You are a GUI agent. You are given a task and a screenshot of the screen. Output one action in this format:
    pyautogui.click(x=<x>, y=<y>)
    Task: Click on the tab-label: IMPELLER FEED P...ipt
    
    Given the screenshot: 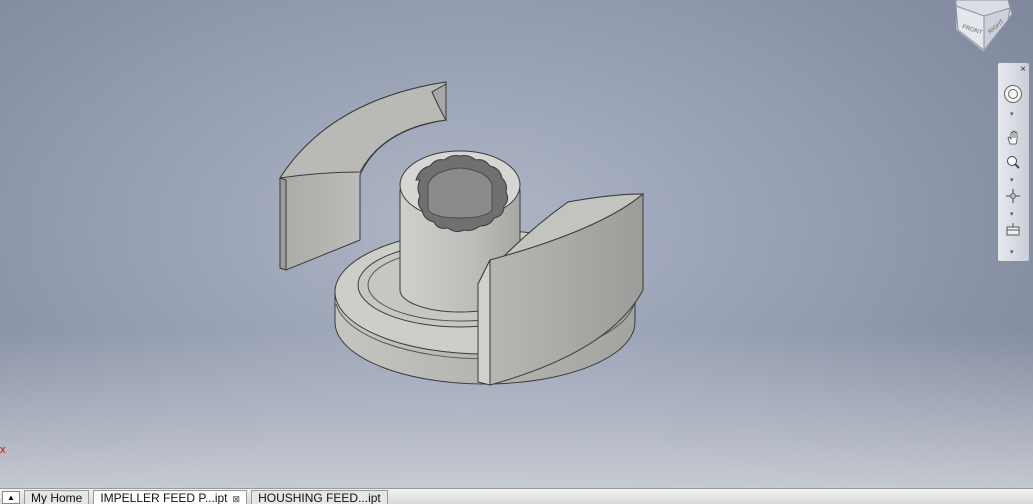 What is the action you would take?
    pyautogui.click(x=164, y=497)
    